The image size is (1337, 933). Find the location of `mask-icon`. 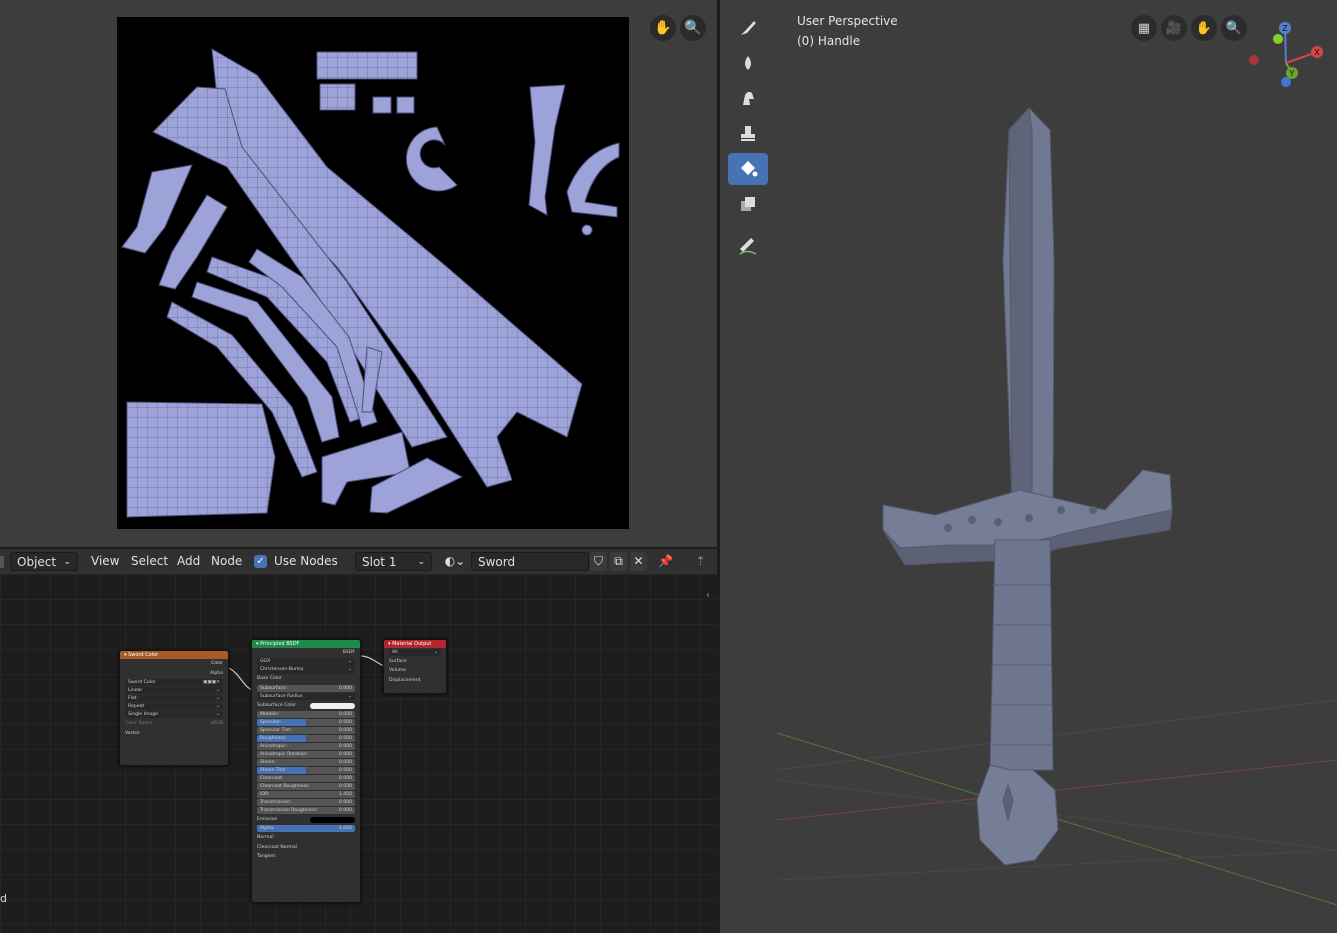

mask-icon is located at coordinates (748, 204).